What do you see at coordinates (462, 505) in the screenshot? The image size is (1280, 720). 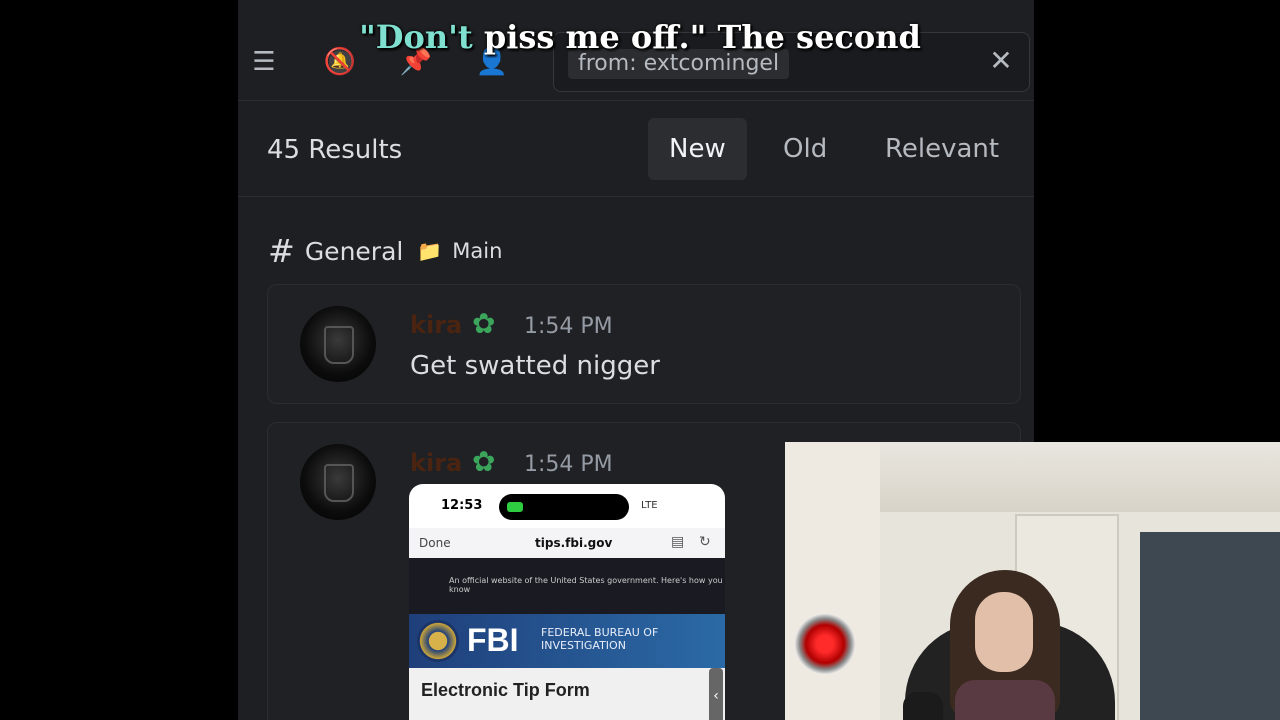 I see `phone-time: 12:53` at bounding box center [462, 505].